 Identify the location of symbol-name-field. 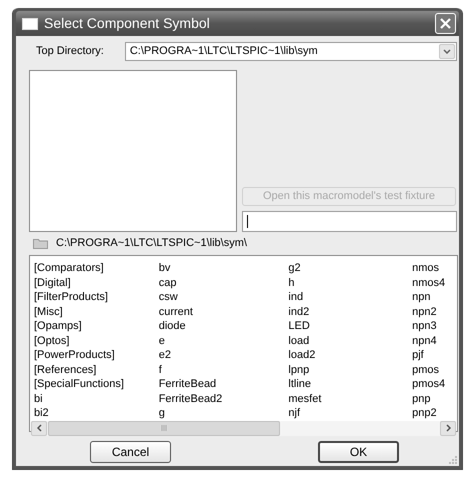
(349, 221).